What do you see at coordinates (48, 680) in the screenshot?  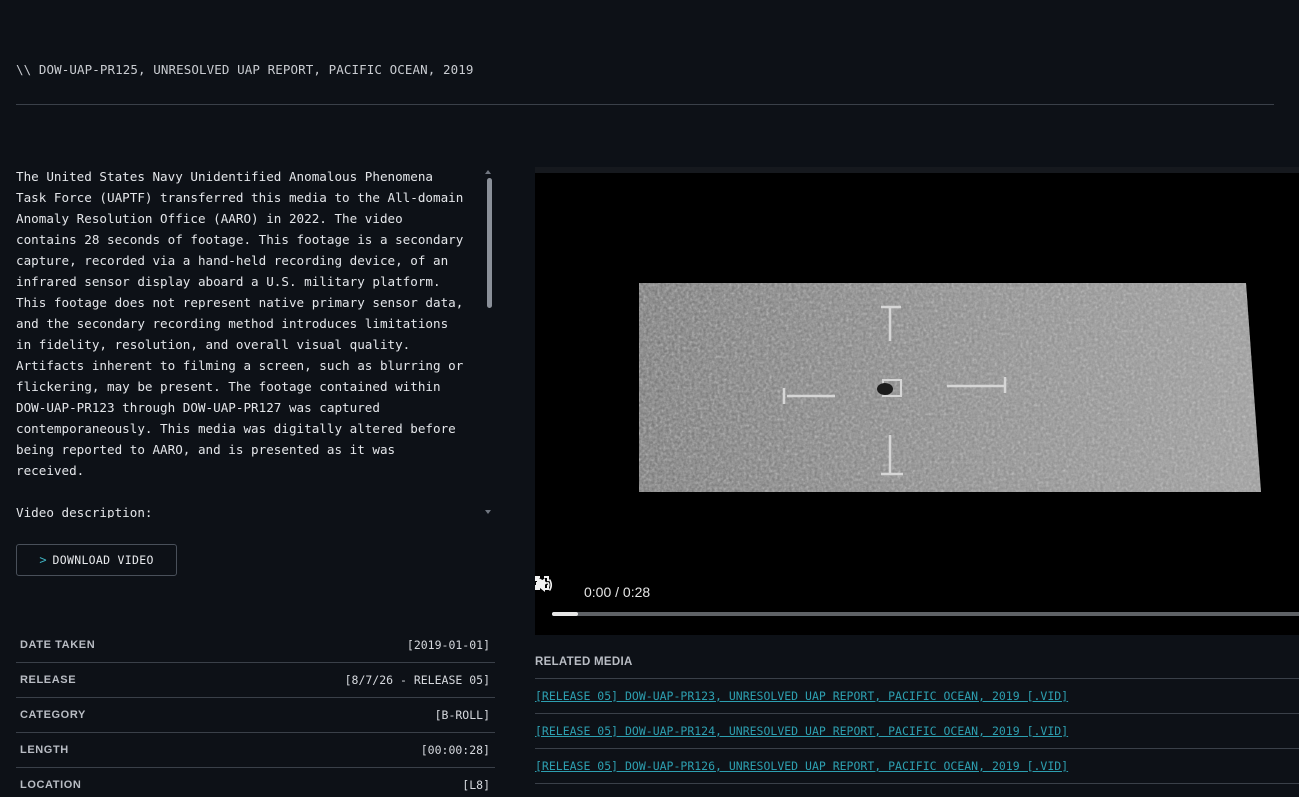 I see `metadata-key: RELEASE` at bounding box center [48, 680].